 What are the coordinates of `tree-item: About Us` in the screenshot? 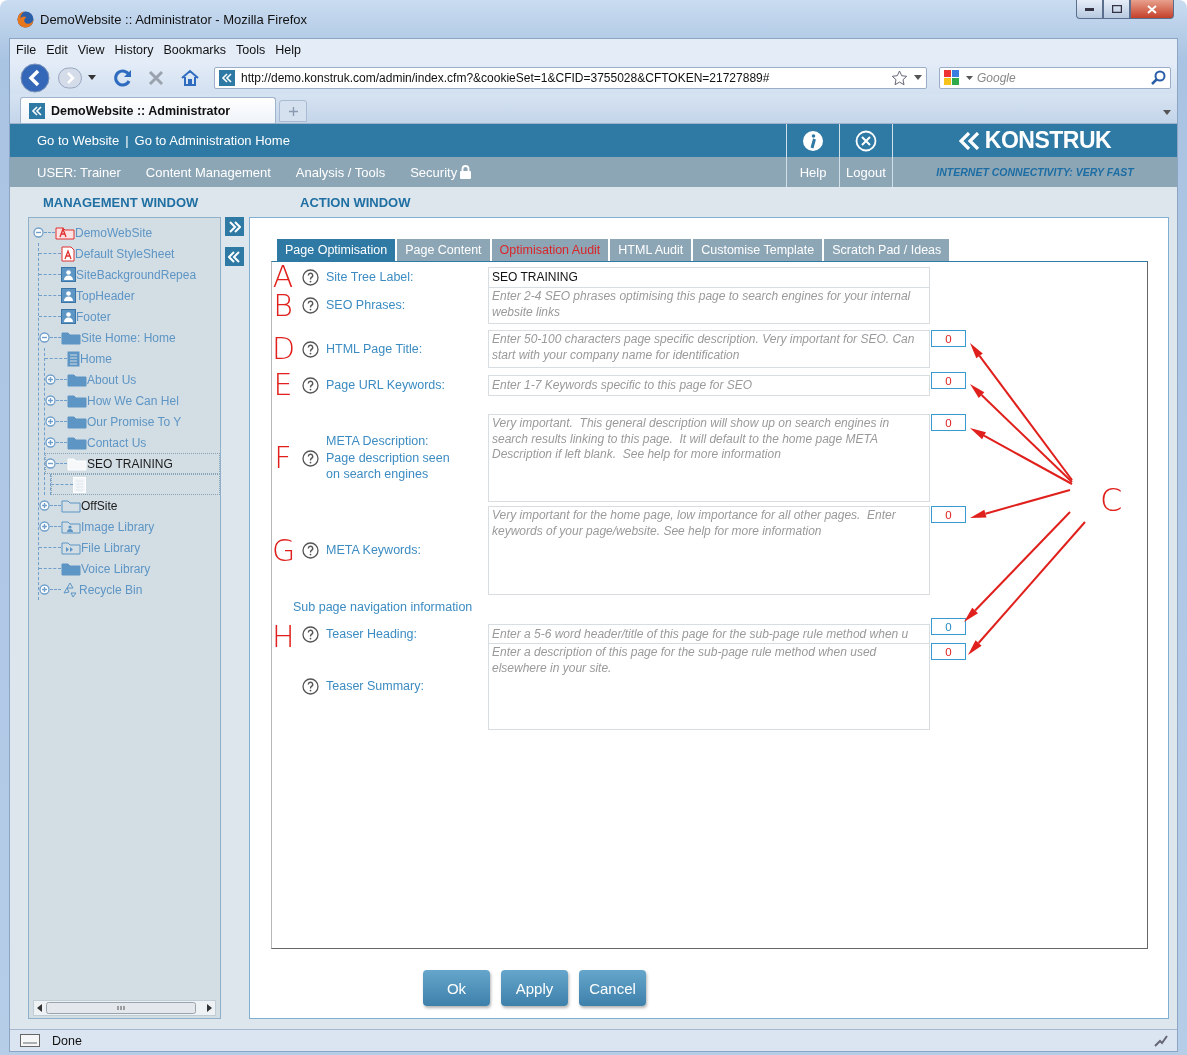 It's located at (132, 379).